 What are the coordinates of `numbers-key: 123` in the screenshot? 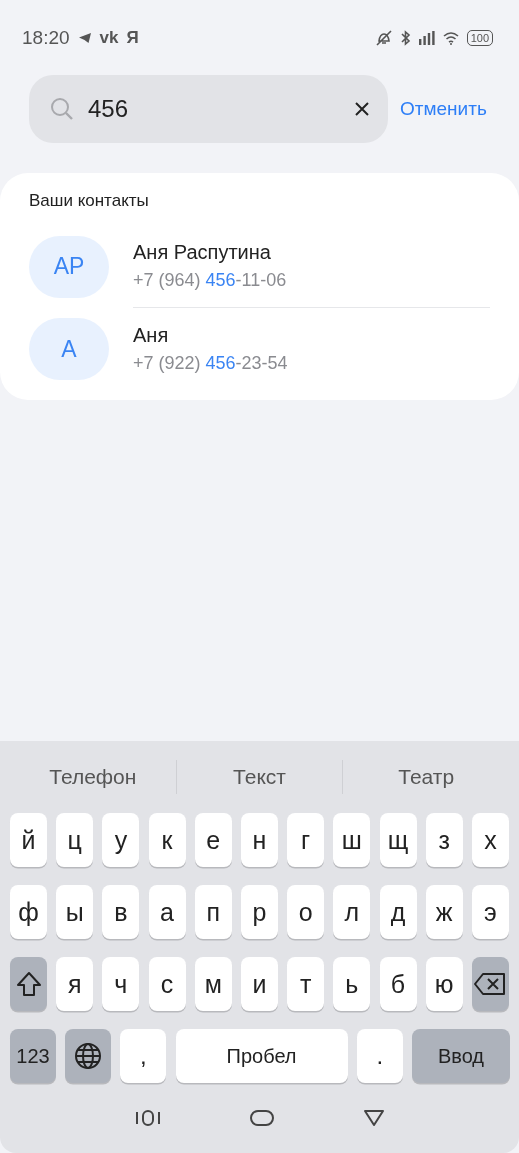 It's located at (33, 1056).